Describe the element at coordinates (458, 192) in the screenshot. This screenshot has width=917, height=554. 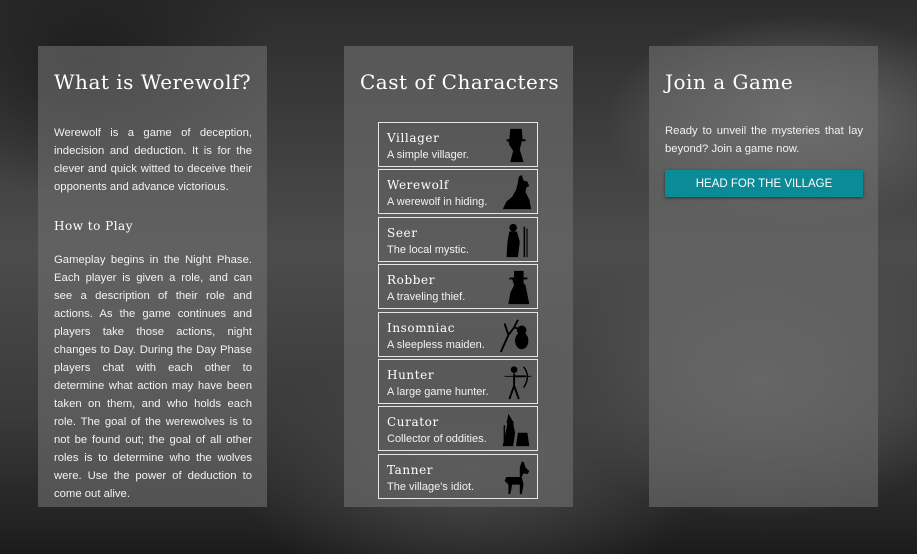
I see `cast-item-werewolf: Werewolf A werewolf in hiding.` at that location.